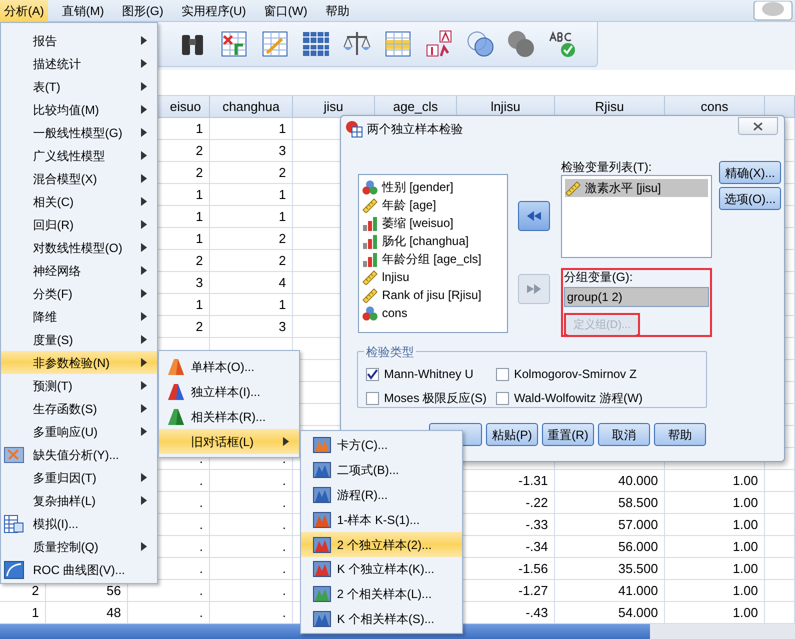 Image resolution: width=795 pixels, height=639 pixels. I want to click on menu-item: 报告, so click(79, 40).